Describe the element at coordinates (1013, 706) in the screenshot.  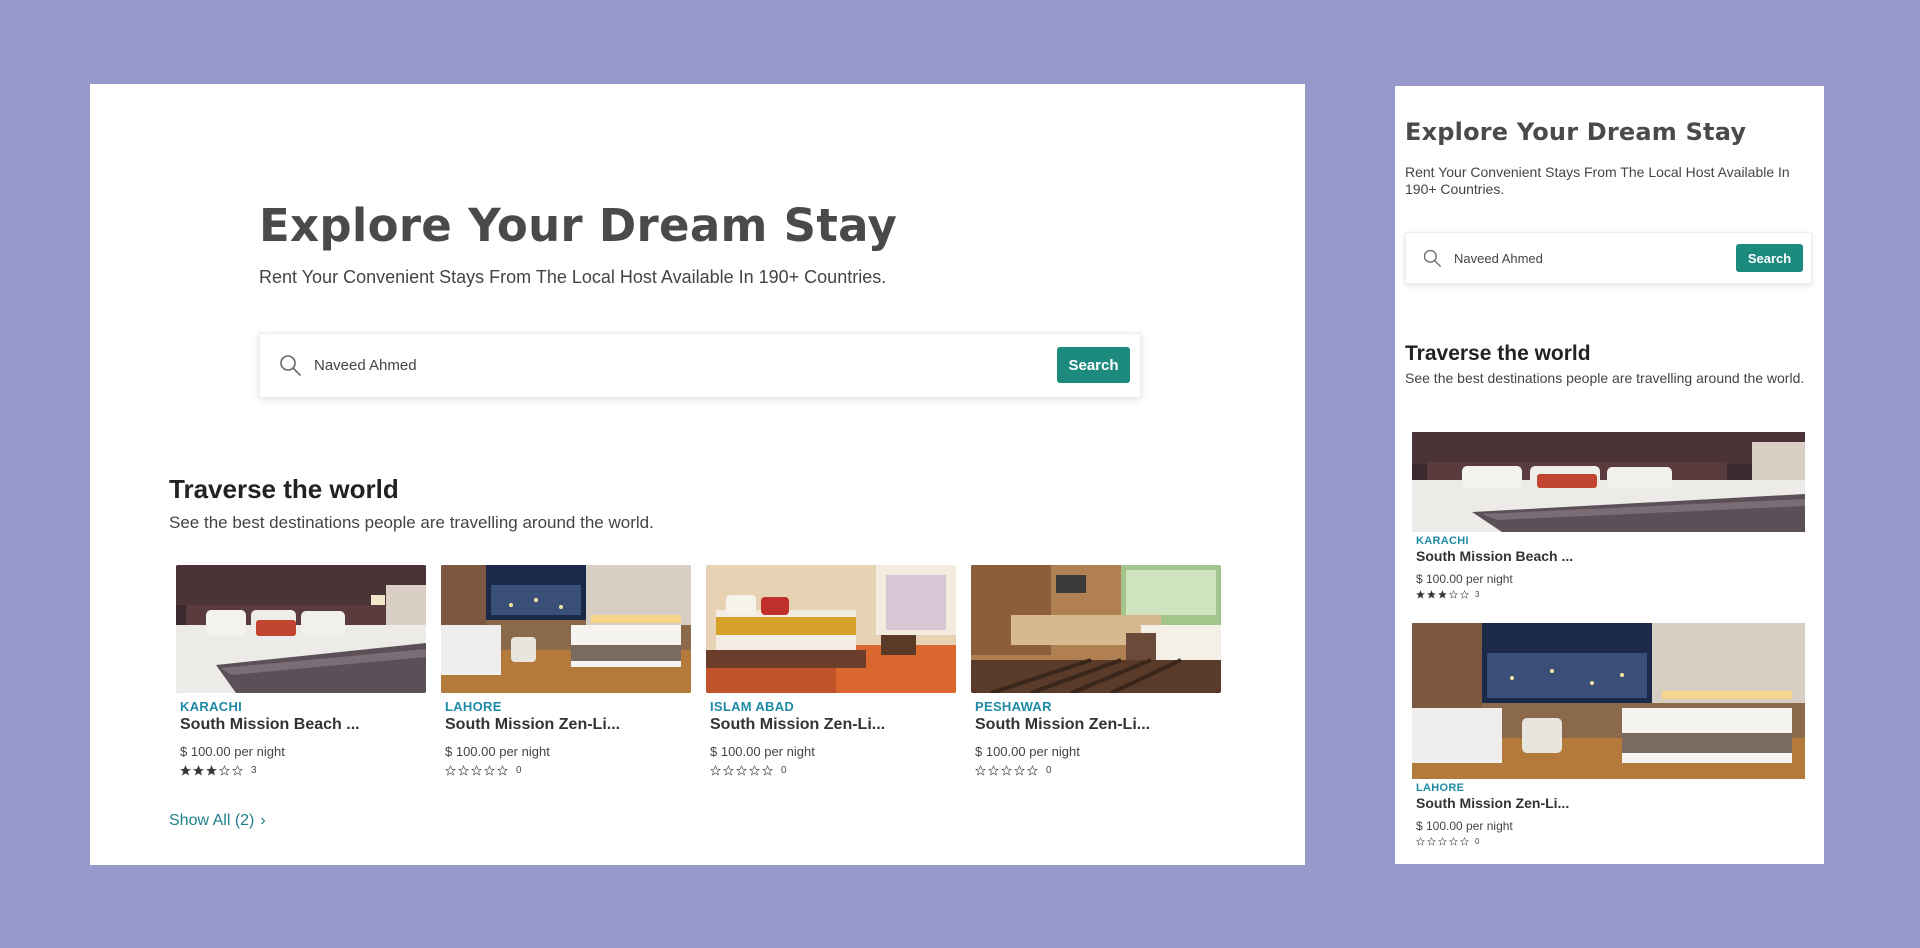
I see `card-city: PESHAWAR` at that location.